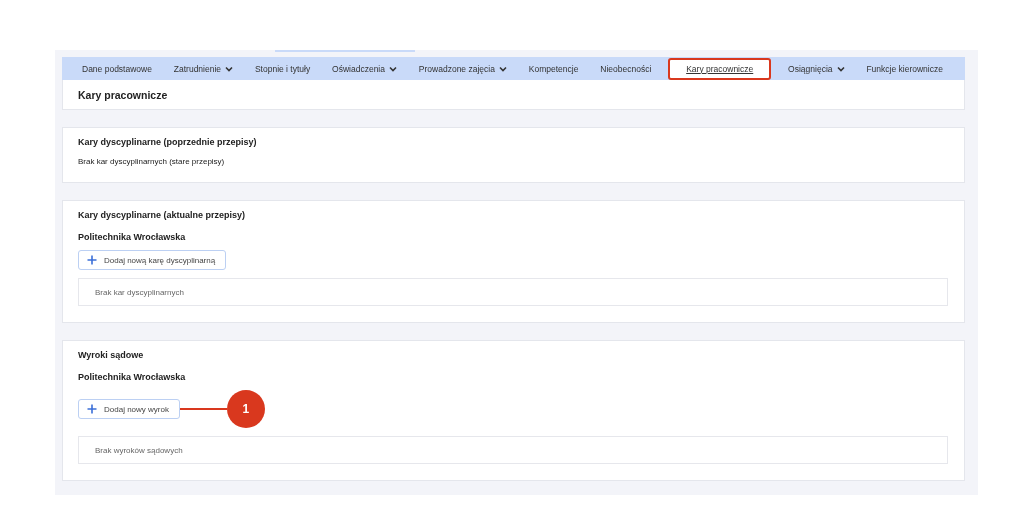 The height and width of the screenshot is (524, 1024). Describe the element at coordinates (203, 68) in the screenshot. I see `nav-tab: Zatrudnienie` at that location.